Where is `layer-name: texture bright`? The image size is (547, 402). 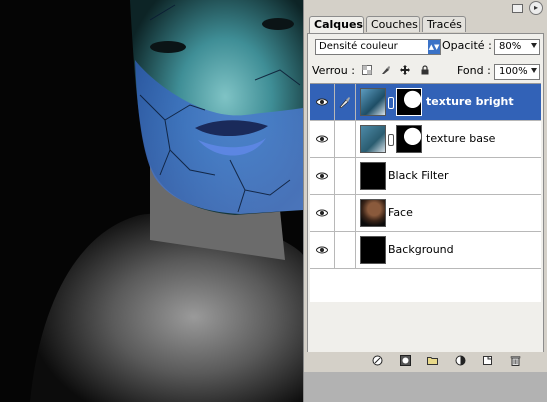
layer-name: texture bright is located at coordinates (470, 101).